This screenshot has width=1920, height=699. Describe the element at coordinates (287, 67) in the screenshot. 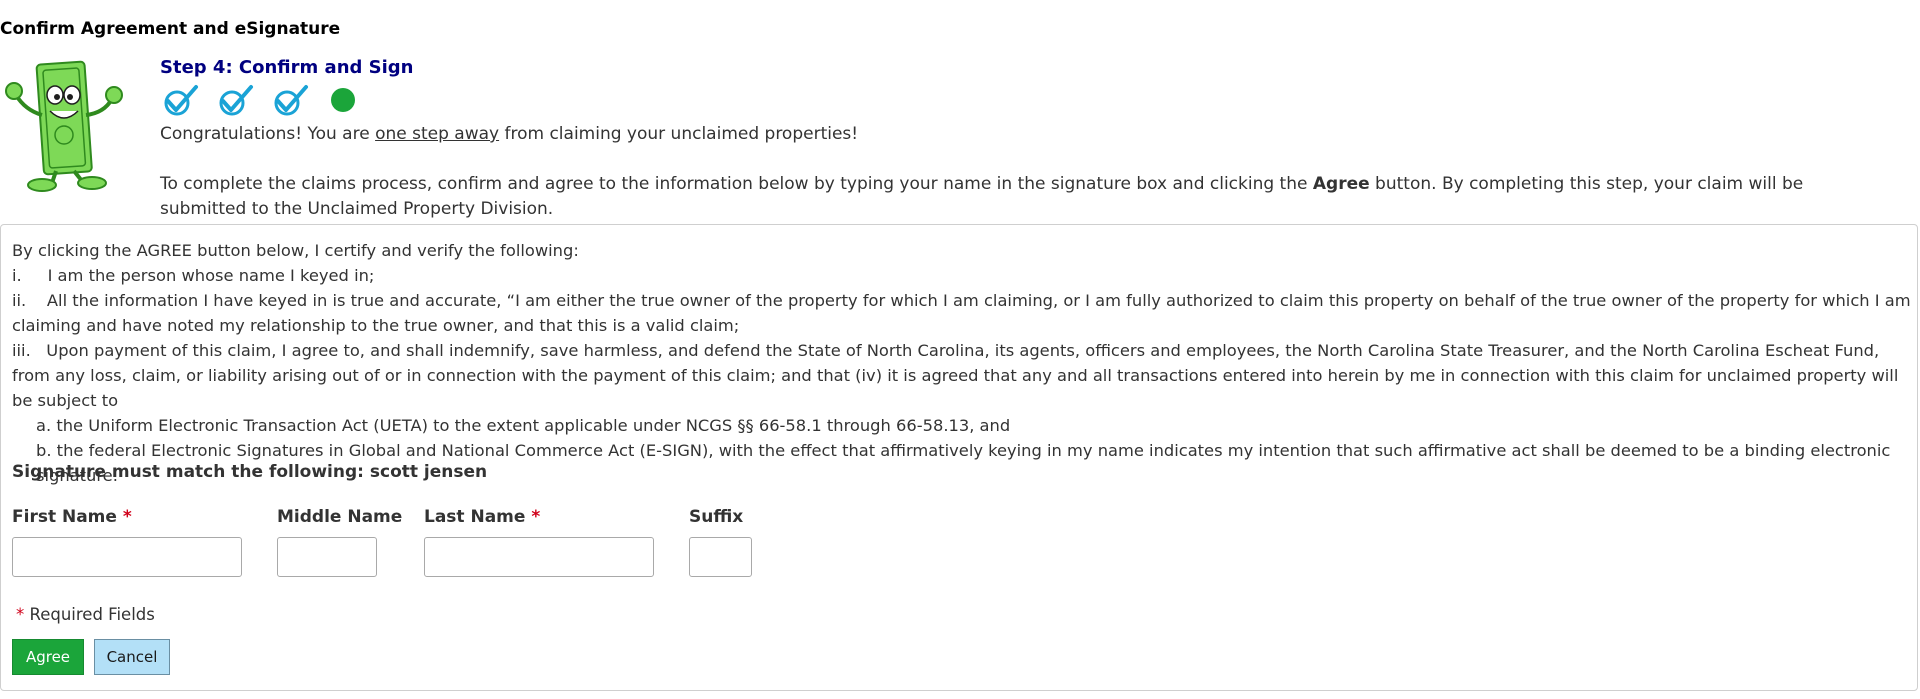

I see `step-title: Step 4: Confirm and Sign` at that location.